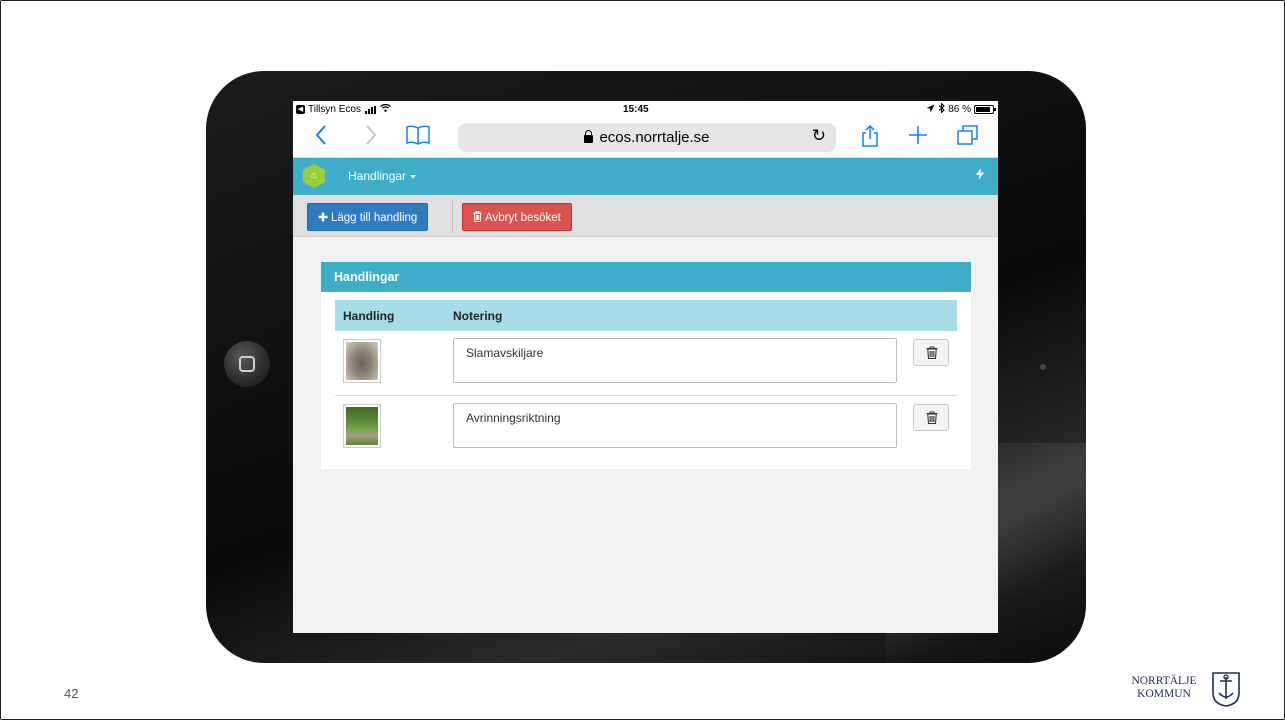  Describe the element at coordinates (452, 217) in the screenshot. I see `toolbar-divider` at that location.